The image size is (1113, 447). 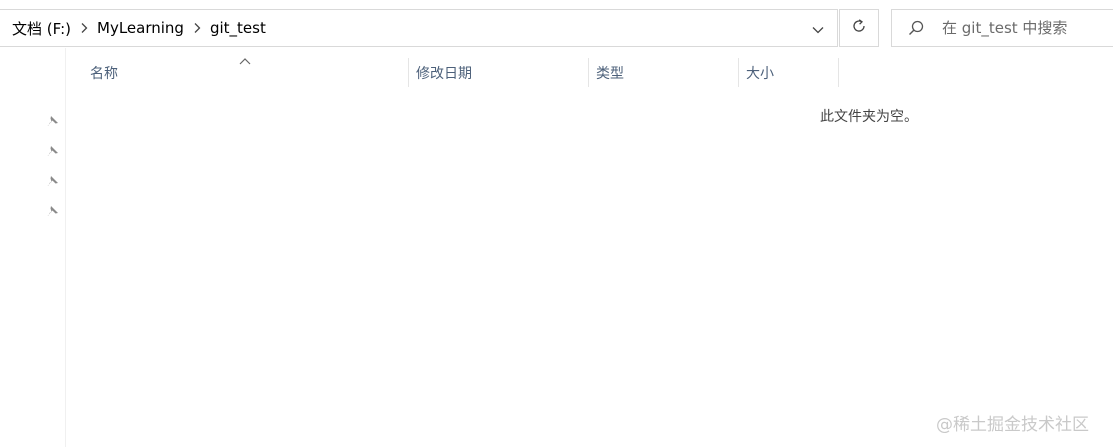 What do you see at coordinates (245, 72) in the screenshot?
I see `column-header-name: 名称` at bounding box center [245, 72].